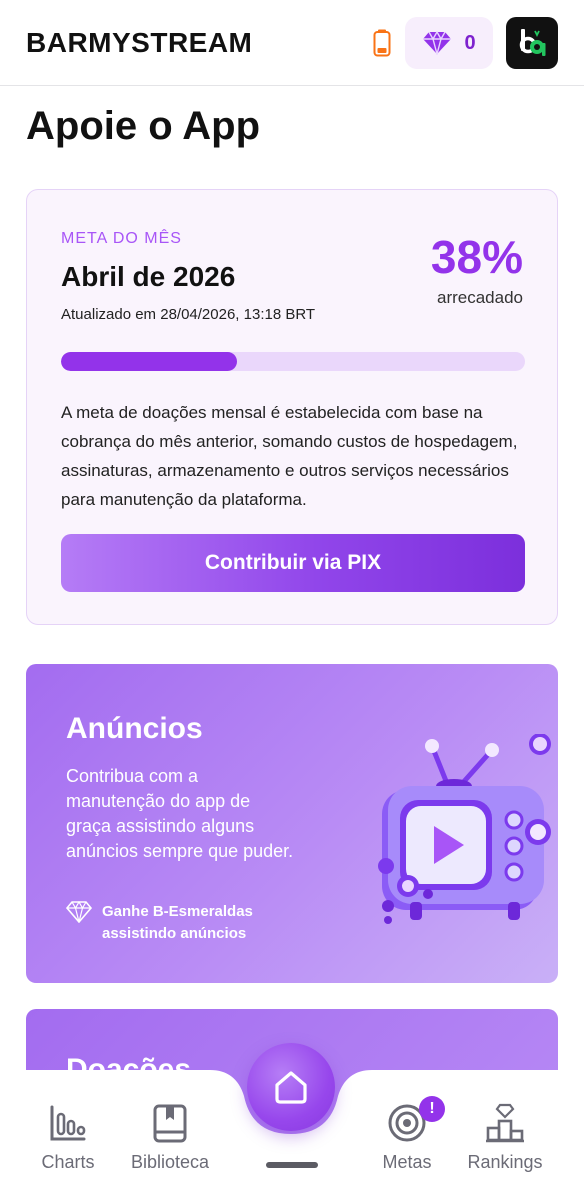 This screenshot has width=584, height=1200. I want to click on podium-icon, so click(505, 1123).